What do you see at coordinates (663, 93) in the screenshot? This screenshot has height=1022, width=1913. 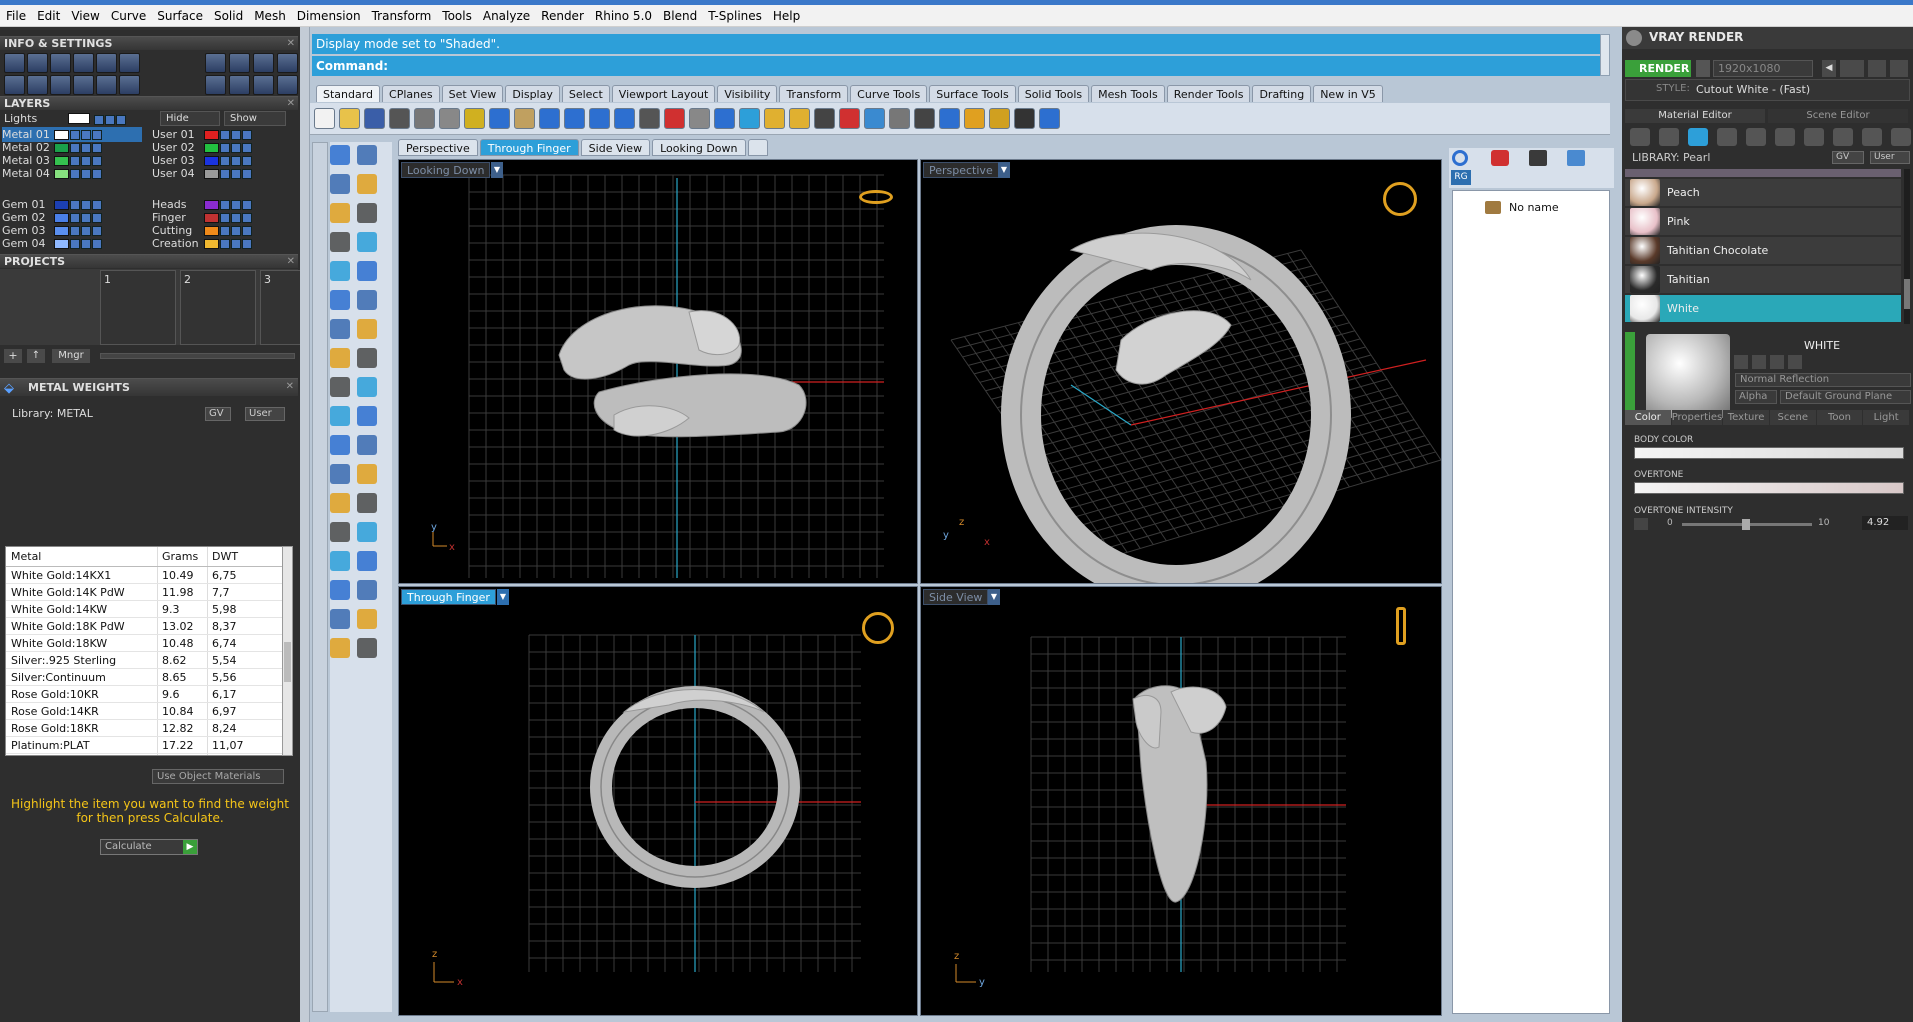 I see `tab-viewport-layout: Viewport Layout` at bounding box center [663, 93].